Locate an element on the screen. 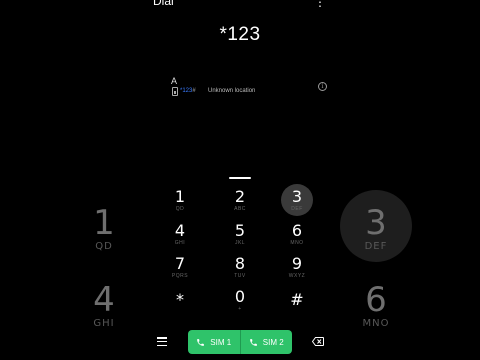 The width and height of the screenshot is (480, 360). backdrop-letters: QD is located at coordinates (104, 246).